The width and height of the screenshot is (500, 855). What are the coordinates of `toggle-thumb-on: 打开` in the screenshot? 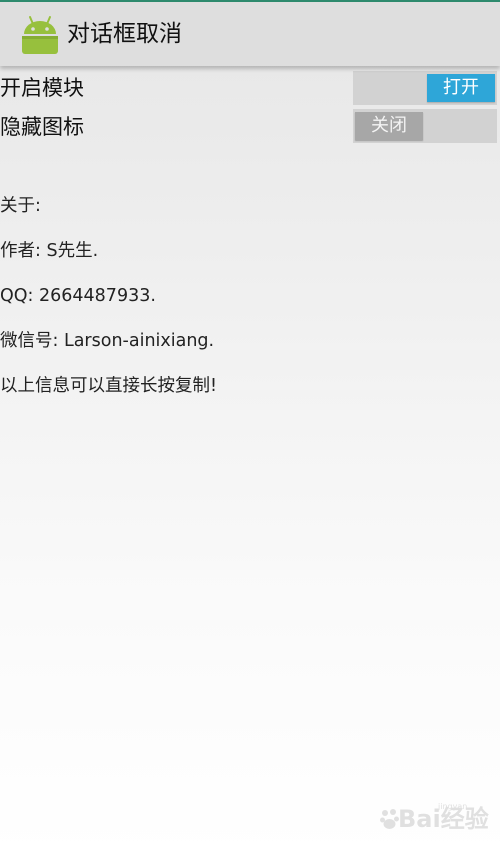 It's located at (461, 88).